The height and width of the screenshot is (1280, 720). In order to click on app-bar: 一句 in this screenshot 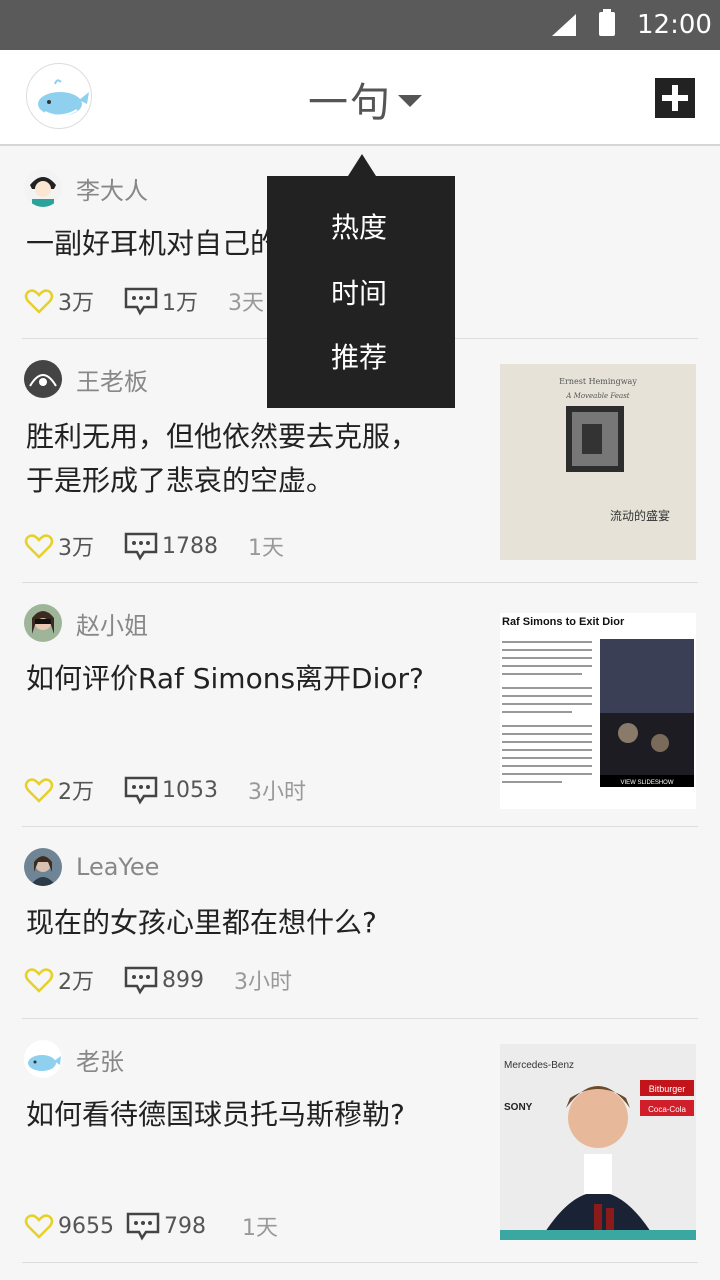, I will do `click(360, 98)`.